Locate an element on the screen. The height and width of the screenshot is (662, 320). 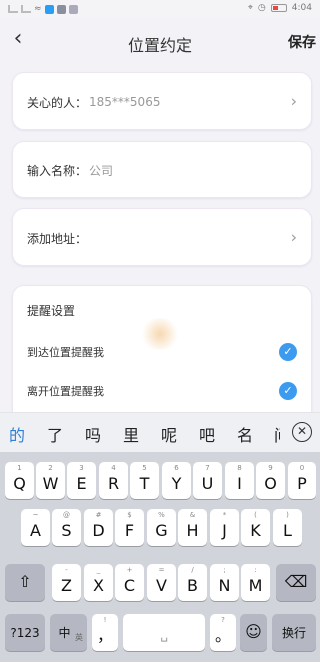
key-d: # D is located at coordinates (98, 527).